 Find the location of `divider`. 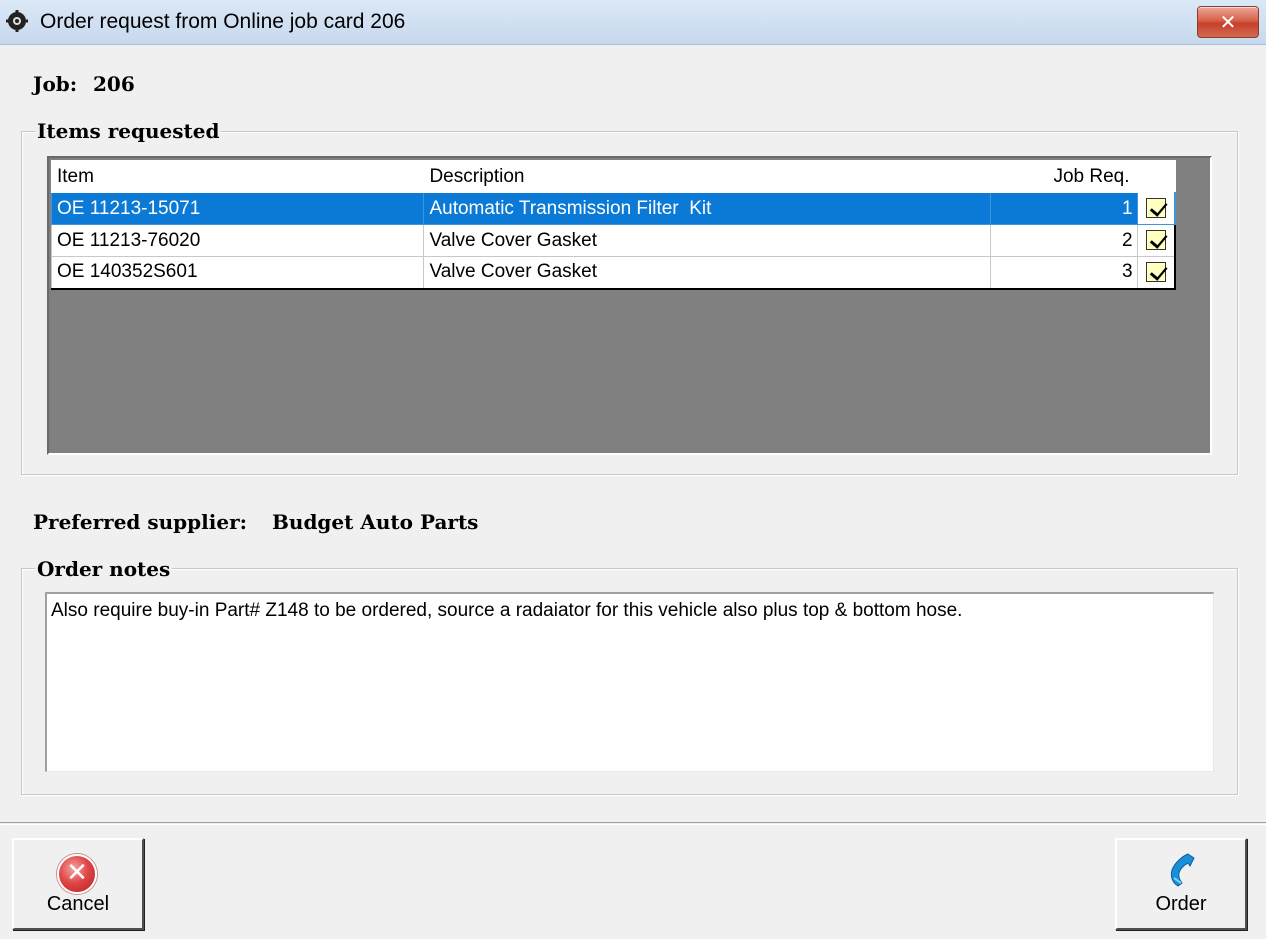

divider is located at coordinates (633, 823).